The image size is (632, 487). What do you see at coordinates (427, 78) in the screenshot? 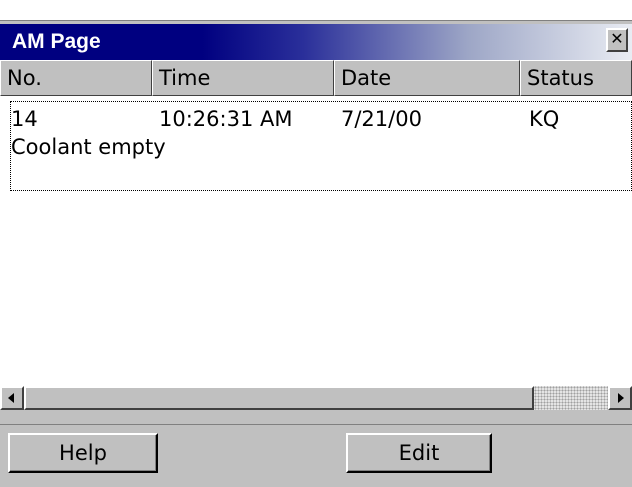
I see `column-header-date: Date` at bounding box center [427, 78].